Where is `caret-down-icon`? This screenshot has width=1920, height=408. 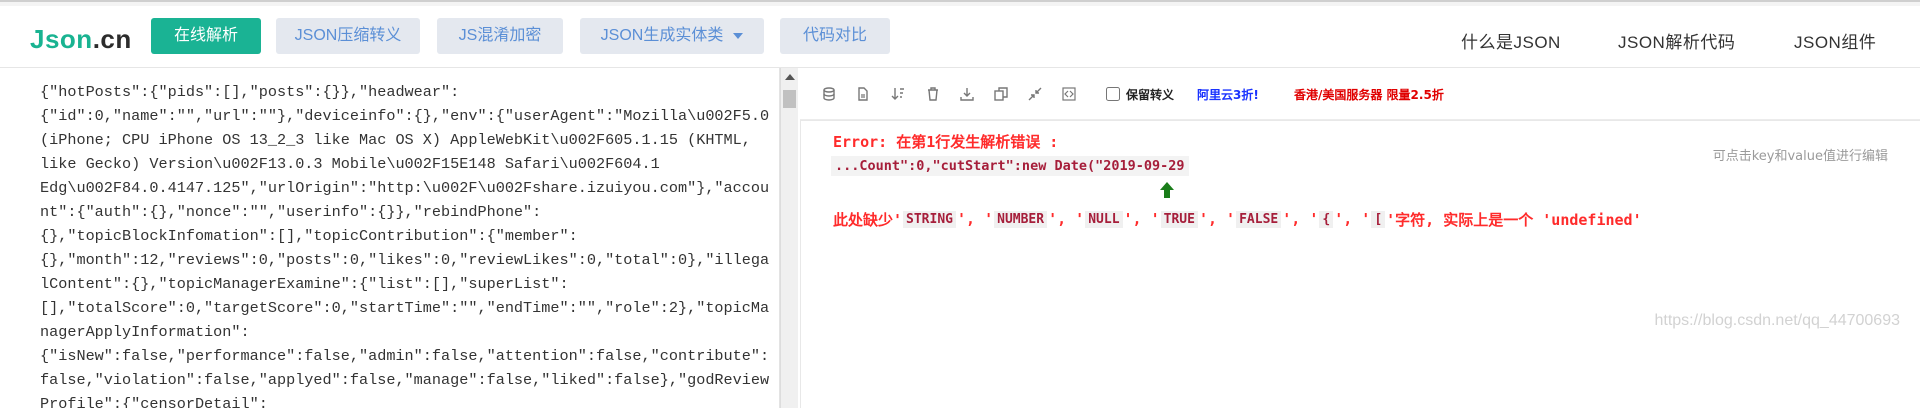
caret-down-icon is located at coordinates (738, 35).